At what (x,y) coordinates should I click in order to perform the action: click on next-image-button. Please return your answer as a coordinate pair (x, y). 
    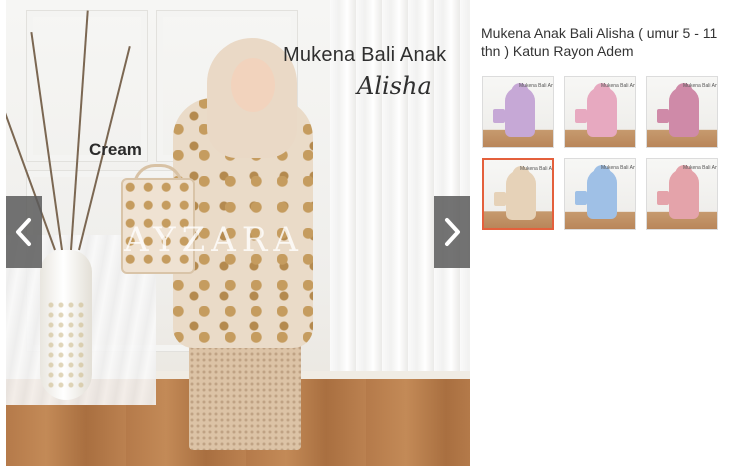
    Looking at the image, I should click on (452, 232).